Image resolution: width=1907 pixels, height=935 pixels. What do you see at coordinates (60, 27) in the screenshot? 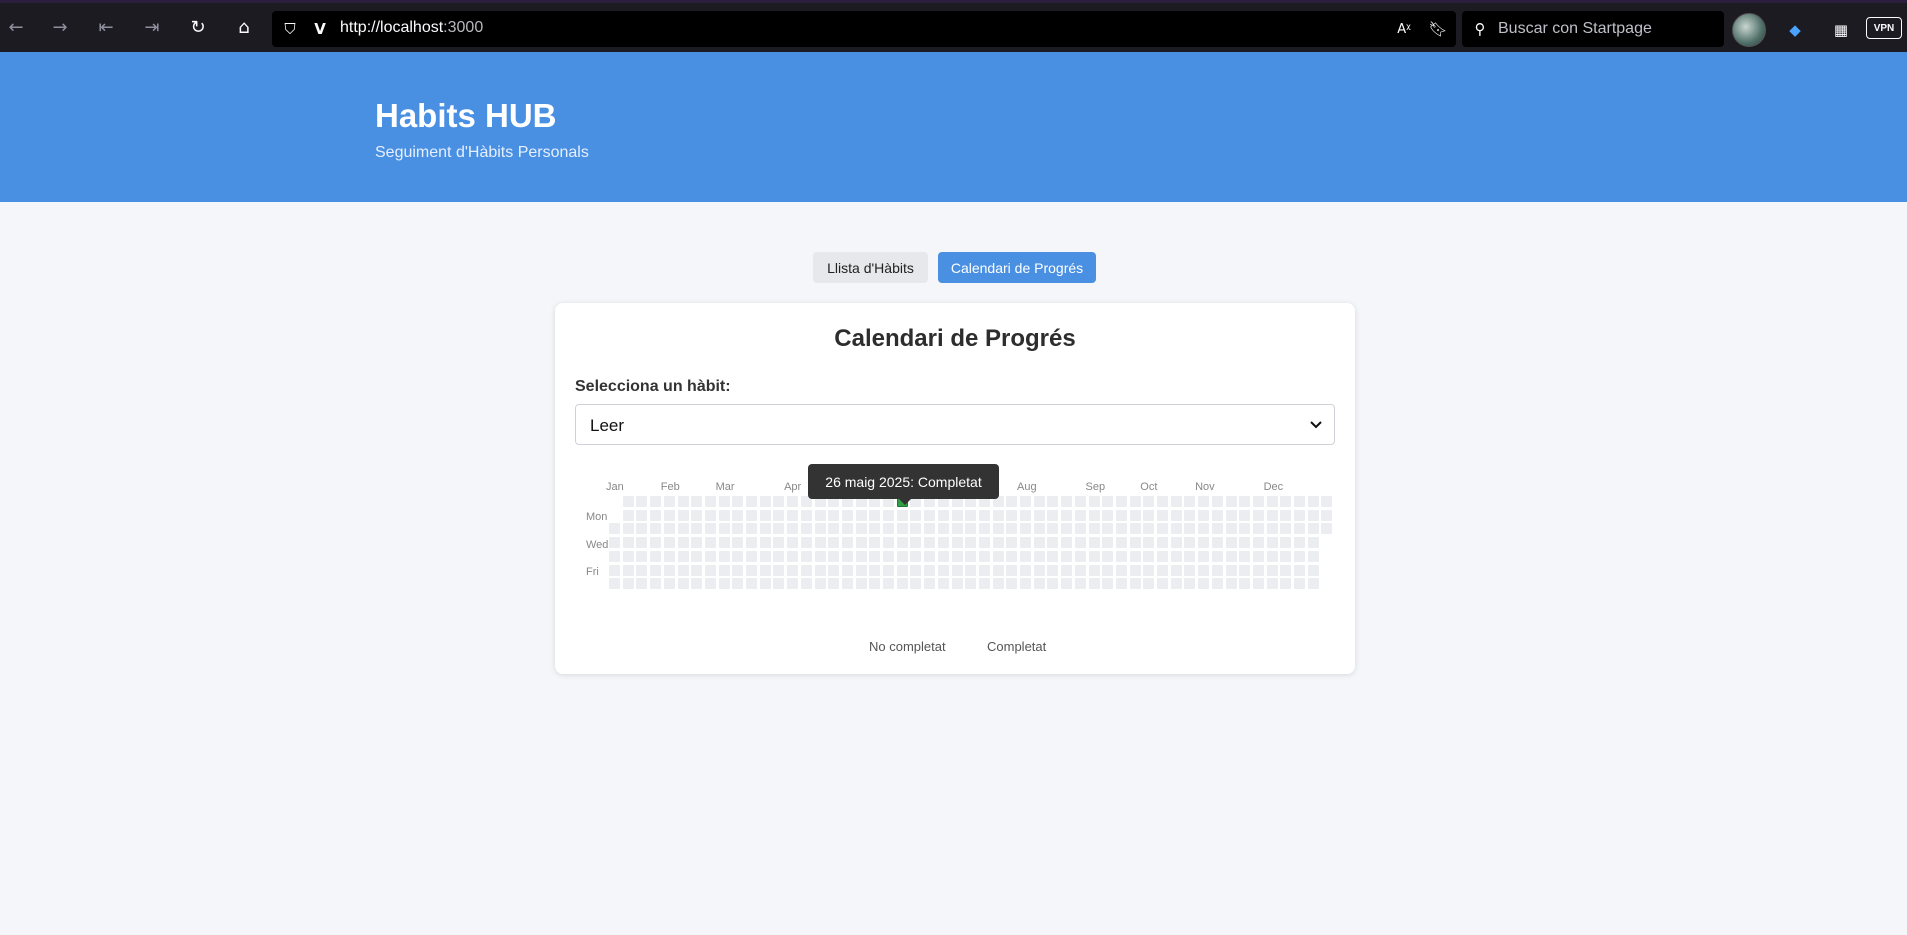
I see `forward-icon: →` at bounding box center [60, 27].